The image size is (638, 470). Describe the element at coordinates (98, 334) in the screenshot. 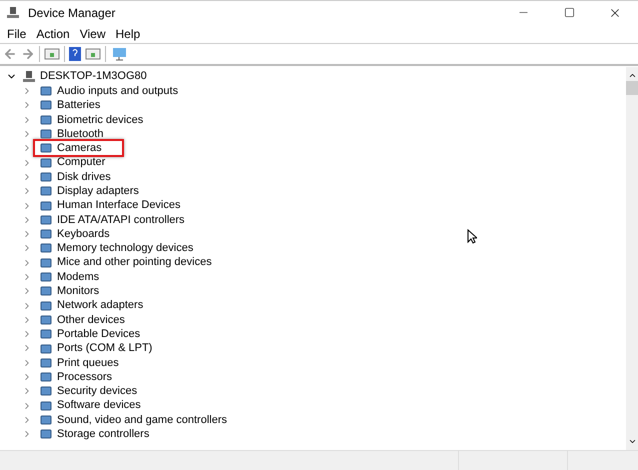

I see `tree-item: Portable Devices` at that location.